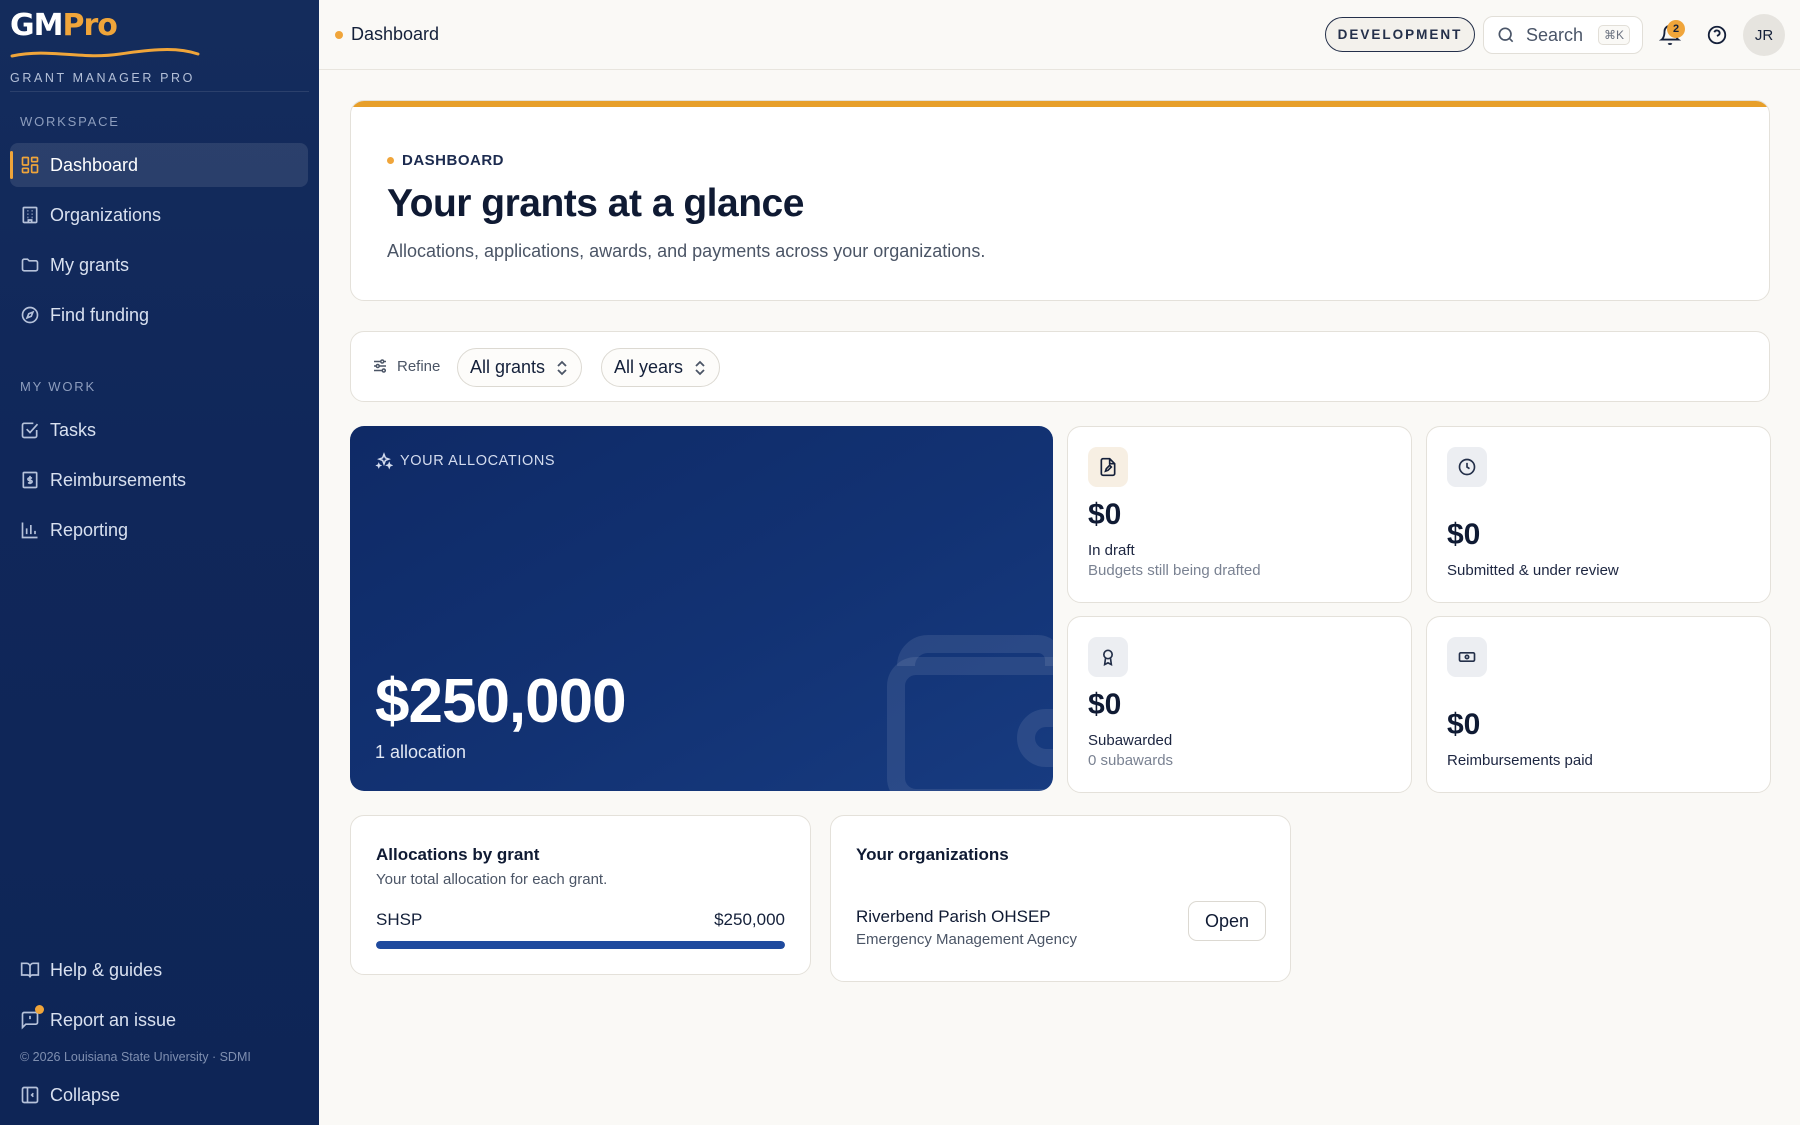 This screenshot has height=1125, width=1800. I want to click on stat-card-submitted: $0 Submitted & under review, so click(1598, 514).